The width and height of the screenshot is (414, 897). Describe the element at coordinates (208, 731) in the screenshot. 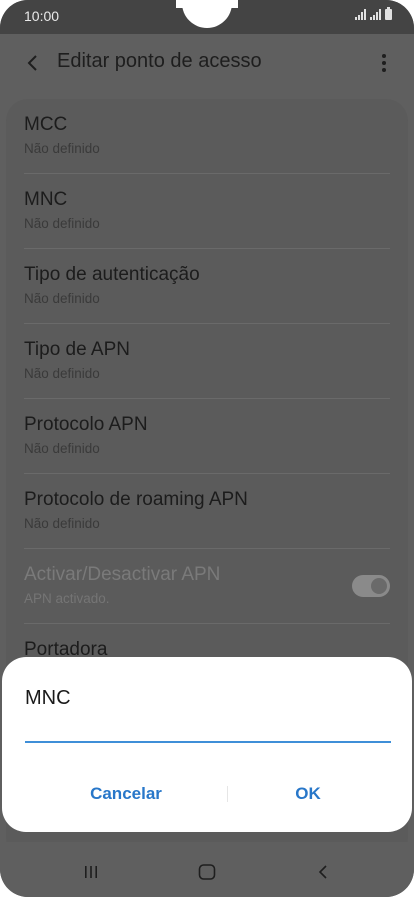

I see `mnc-input` at that location.